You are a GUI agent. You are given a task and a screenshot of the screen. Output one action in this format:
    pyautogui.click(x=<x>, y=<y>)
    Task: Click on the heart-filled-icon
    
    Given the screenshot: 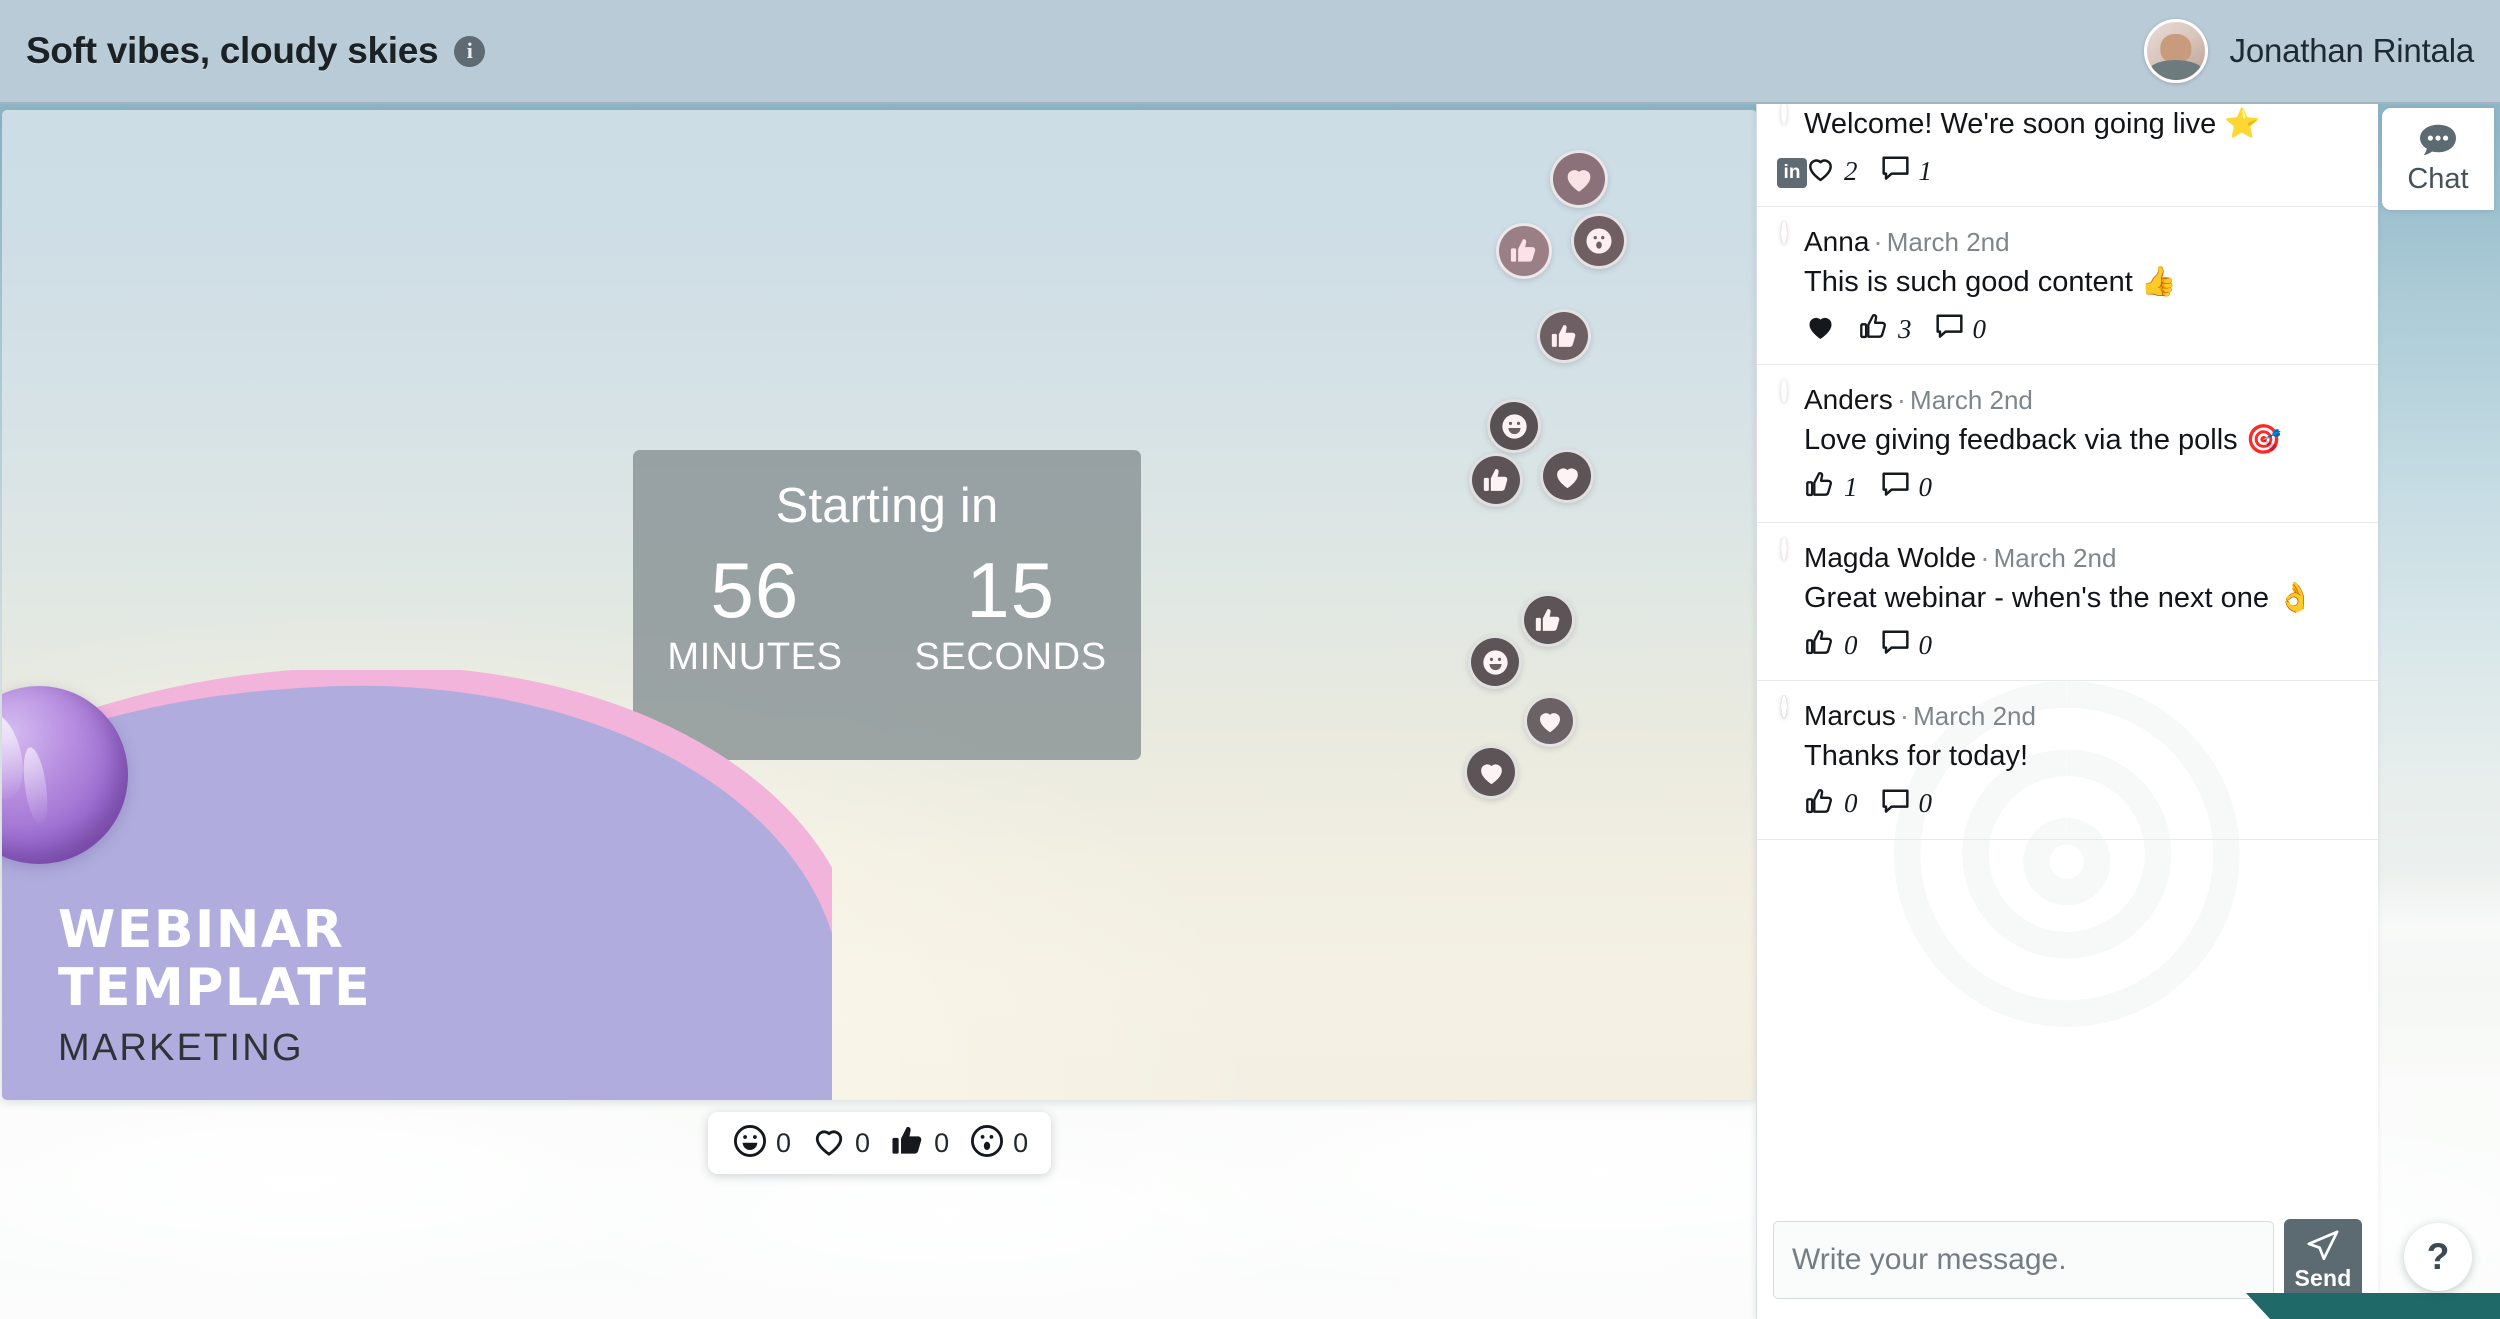 What is the action you would take?
    pyautogui.click(x=1820, y=329)
    